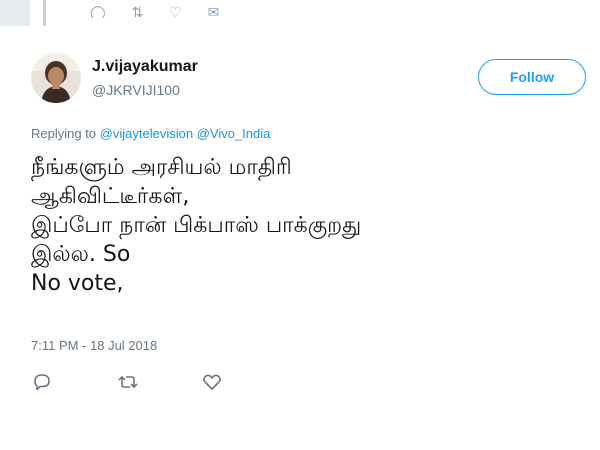 The height and width of the screenshot is (450, 600). I want to click on tweet-timestamp: 7:11 PM - 18 Jul 2018, so click(94, 345).